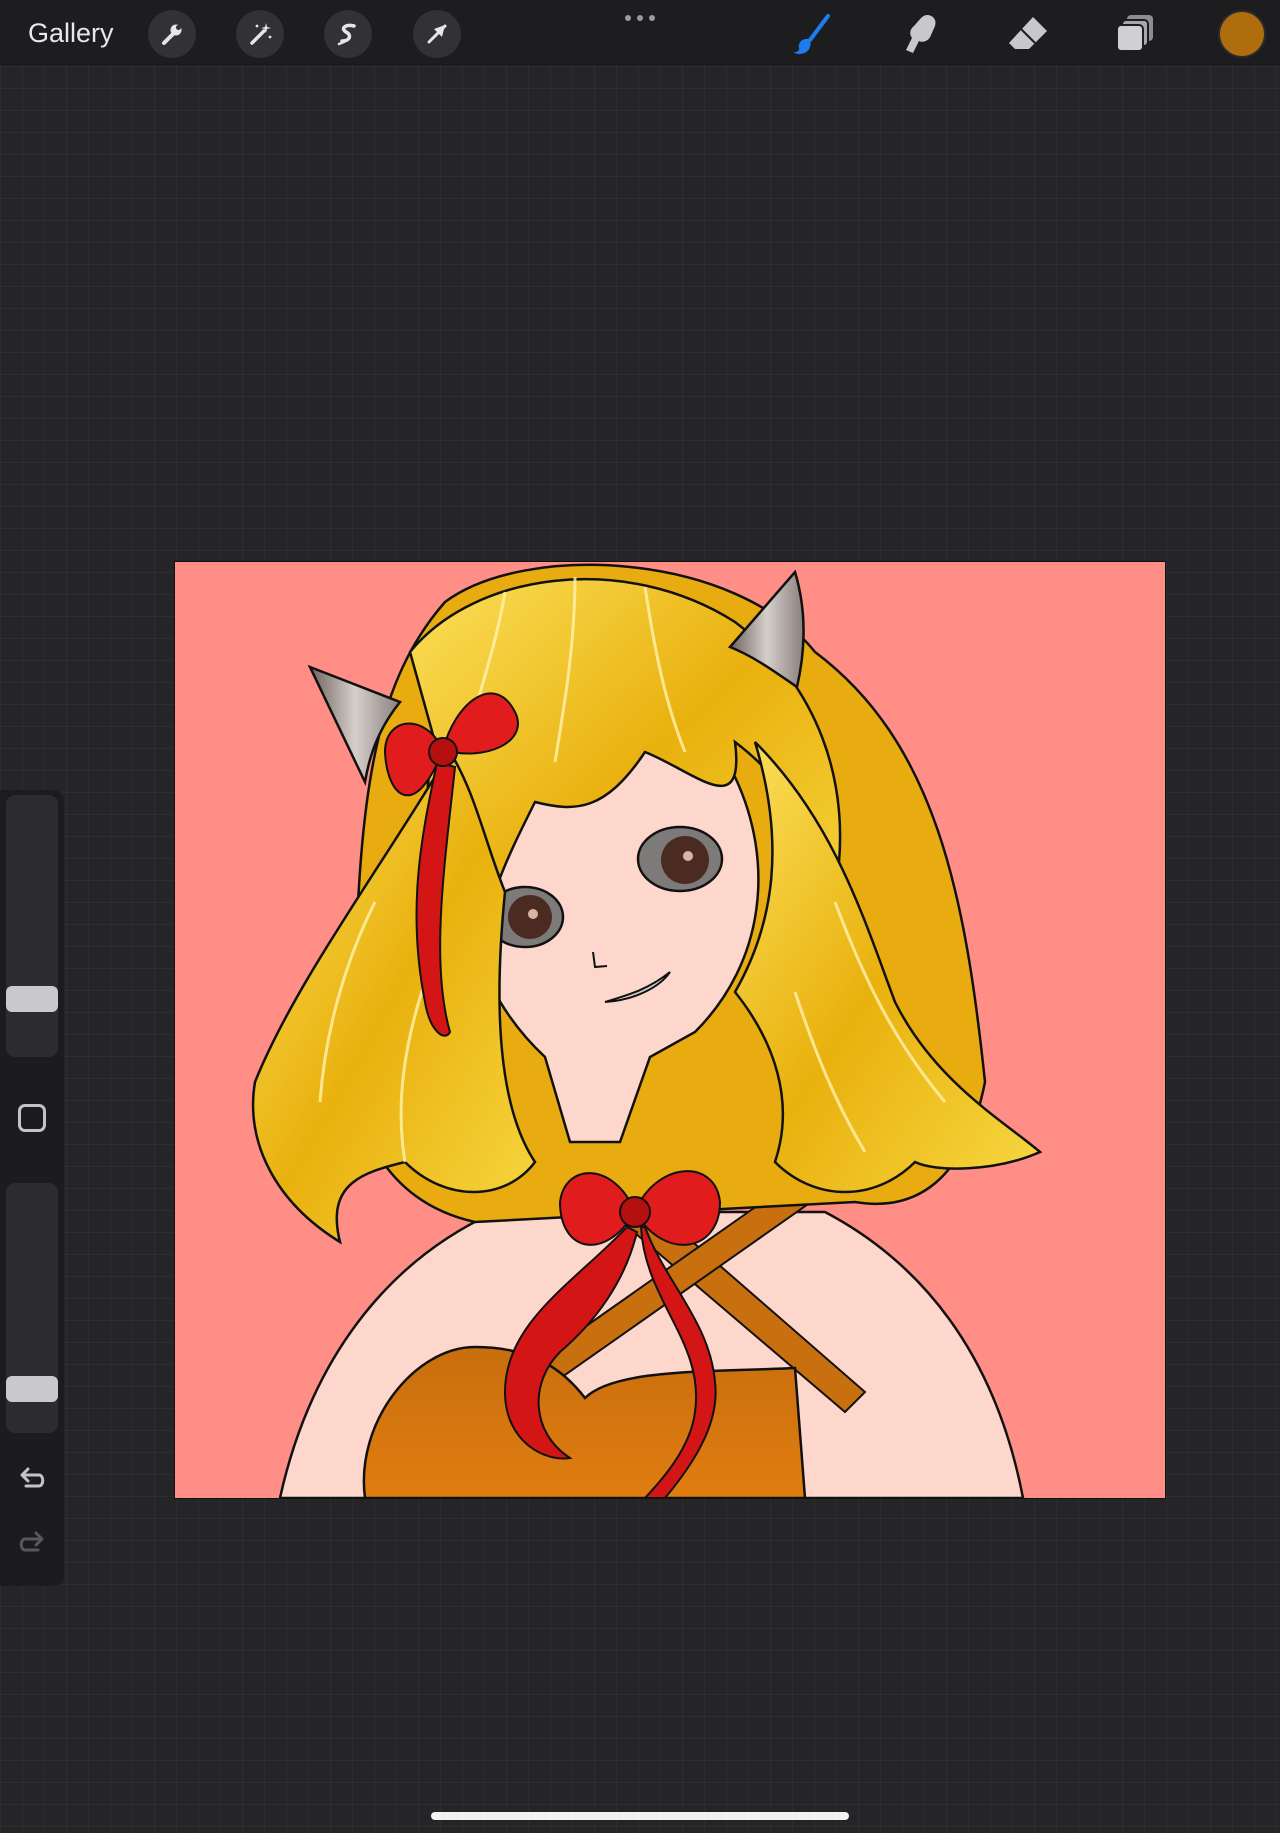  What do you see at coordinates (32, 999) in the screenshot?
I see `brush-size-thumb` at bounding box center [32, 999].